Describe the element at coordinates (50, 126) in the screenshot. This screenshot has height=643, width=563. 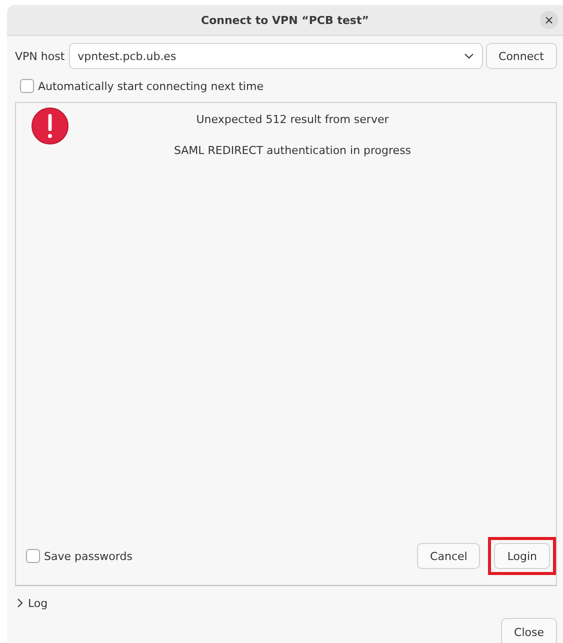
I see `error-icon` at that location.